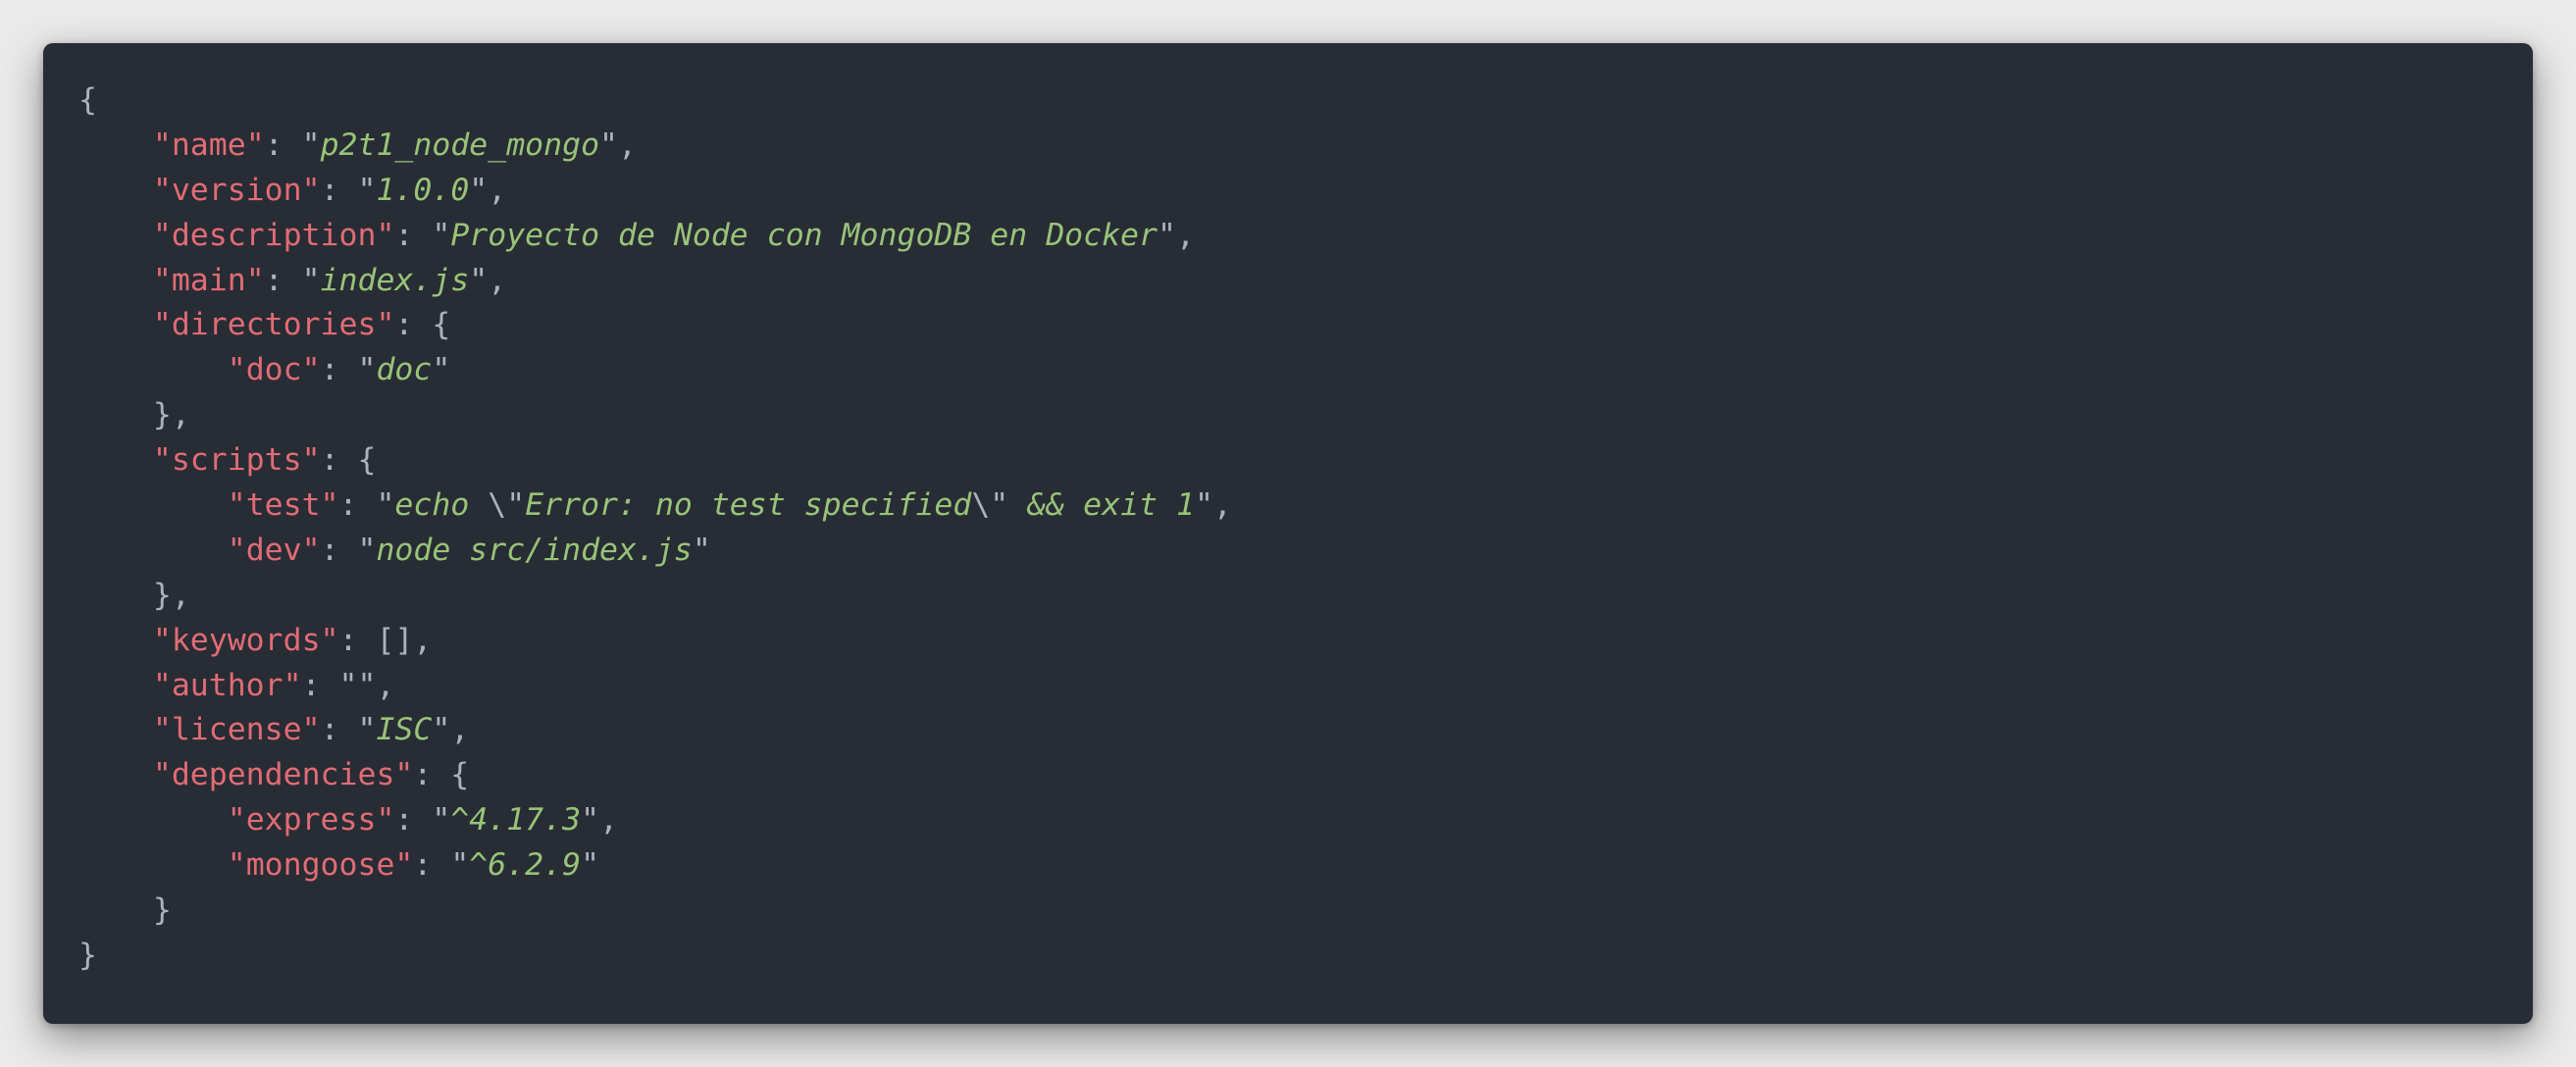 This screenshot has height=1067, width=2576. I want to click on version-value: 1.0.0, so click(423, 190).